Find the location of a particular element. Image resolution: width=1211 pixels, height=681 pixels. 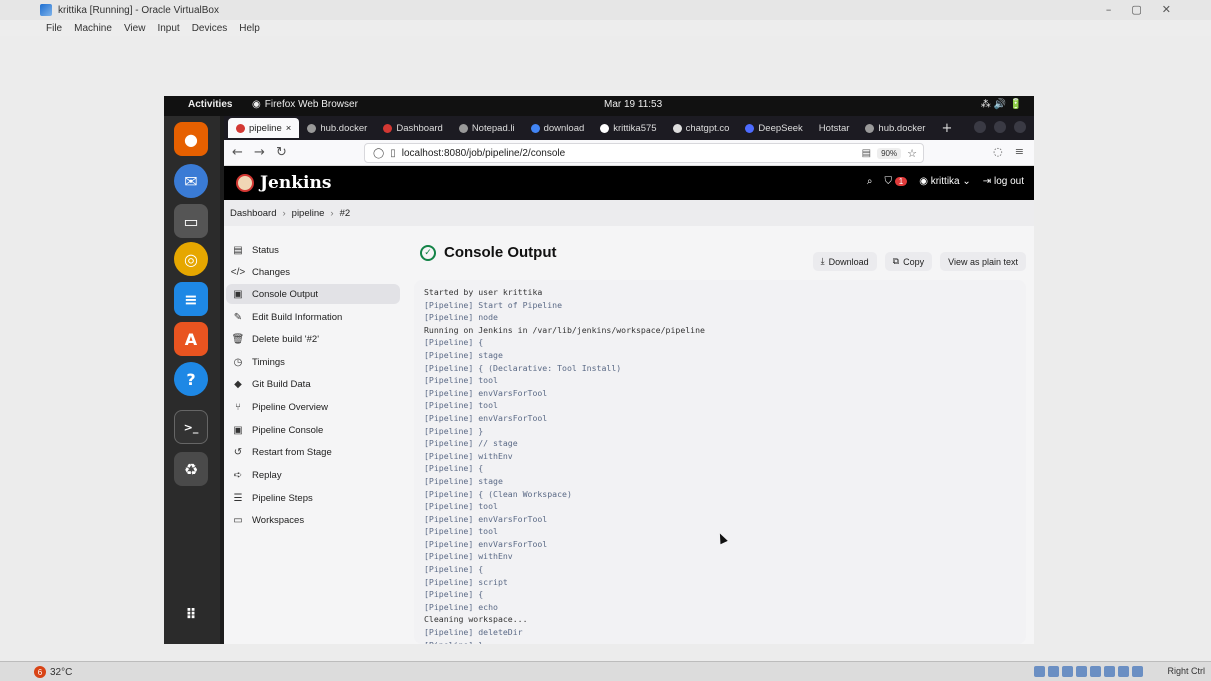

forward-icon: → is located at coordinates (259, 152).